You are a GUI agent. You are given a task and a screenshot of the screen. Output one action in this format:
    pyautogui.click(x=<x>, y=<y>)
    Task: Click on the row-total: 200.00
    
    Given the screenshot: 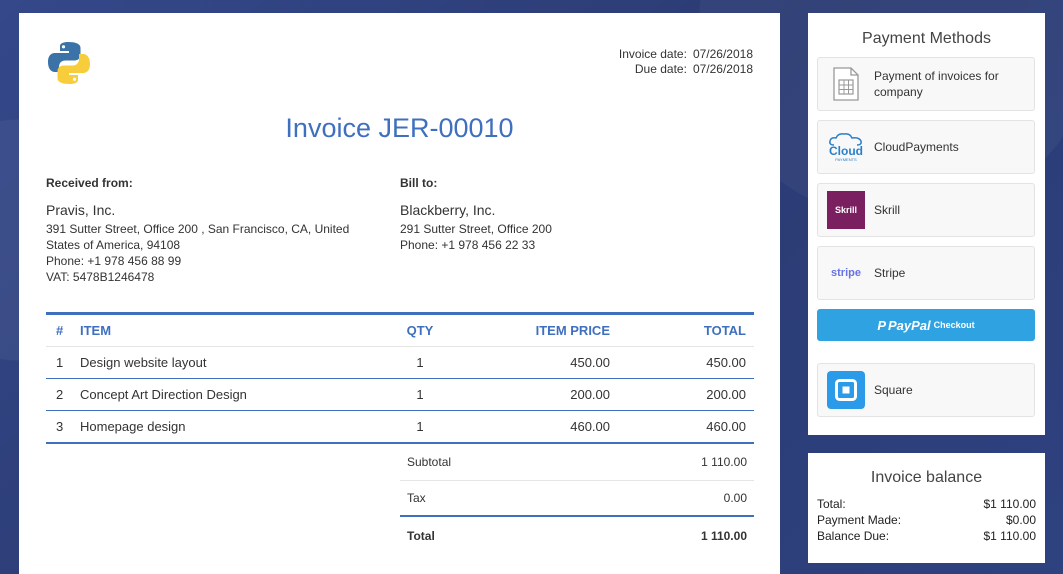 What is the action you would take?
    pyautogui.click(x=682, y=394)
    